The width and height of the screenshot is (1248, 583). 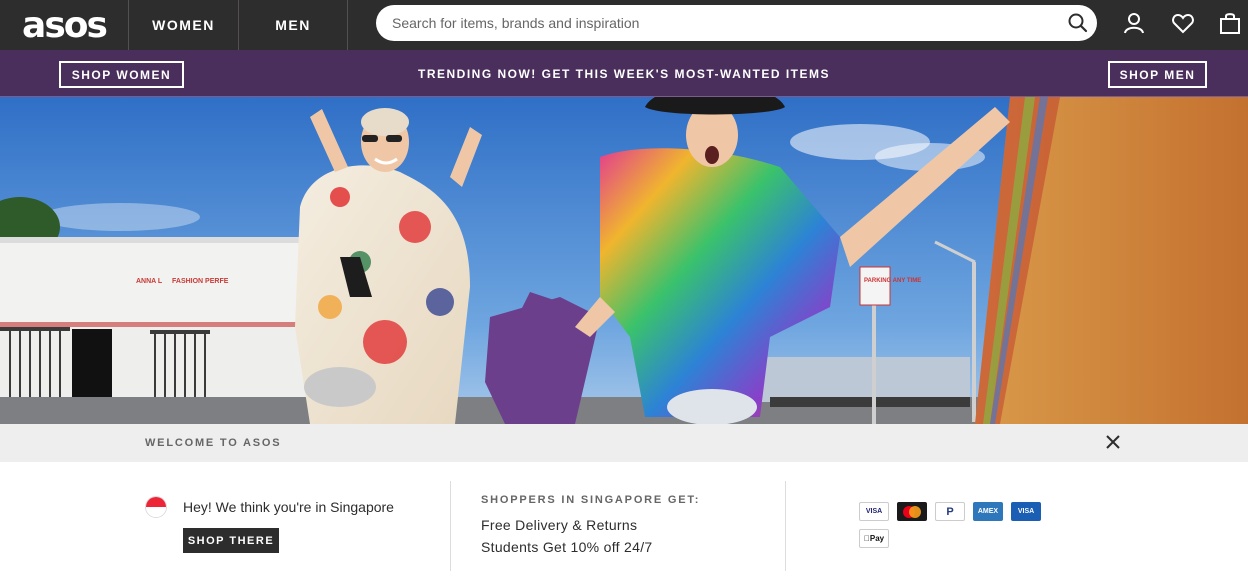 What do you see at coordinates (156, 507) in the screenshot?
I see `singapore-flag-icon` at bounding box center [156, 507].